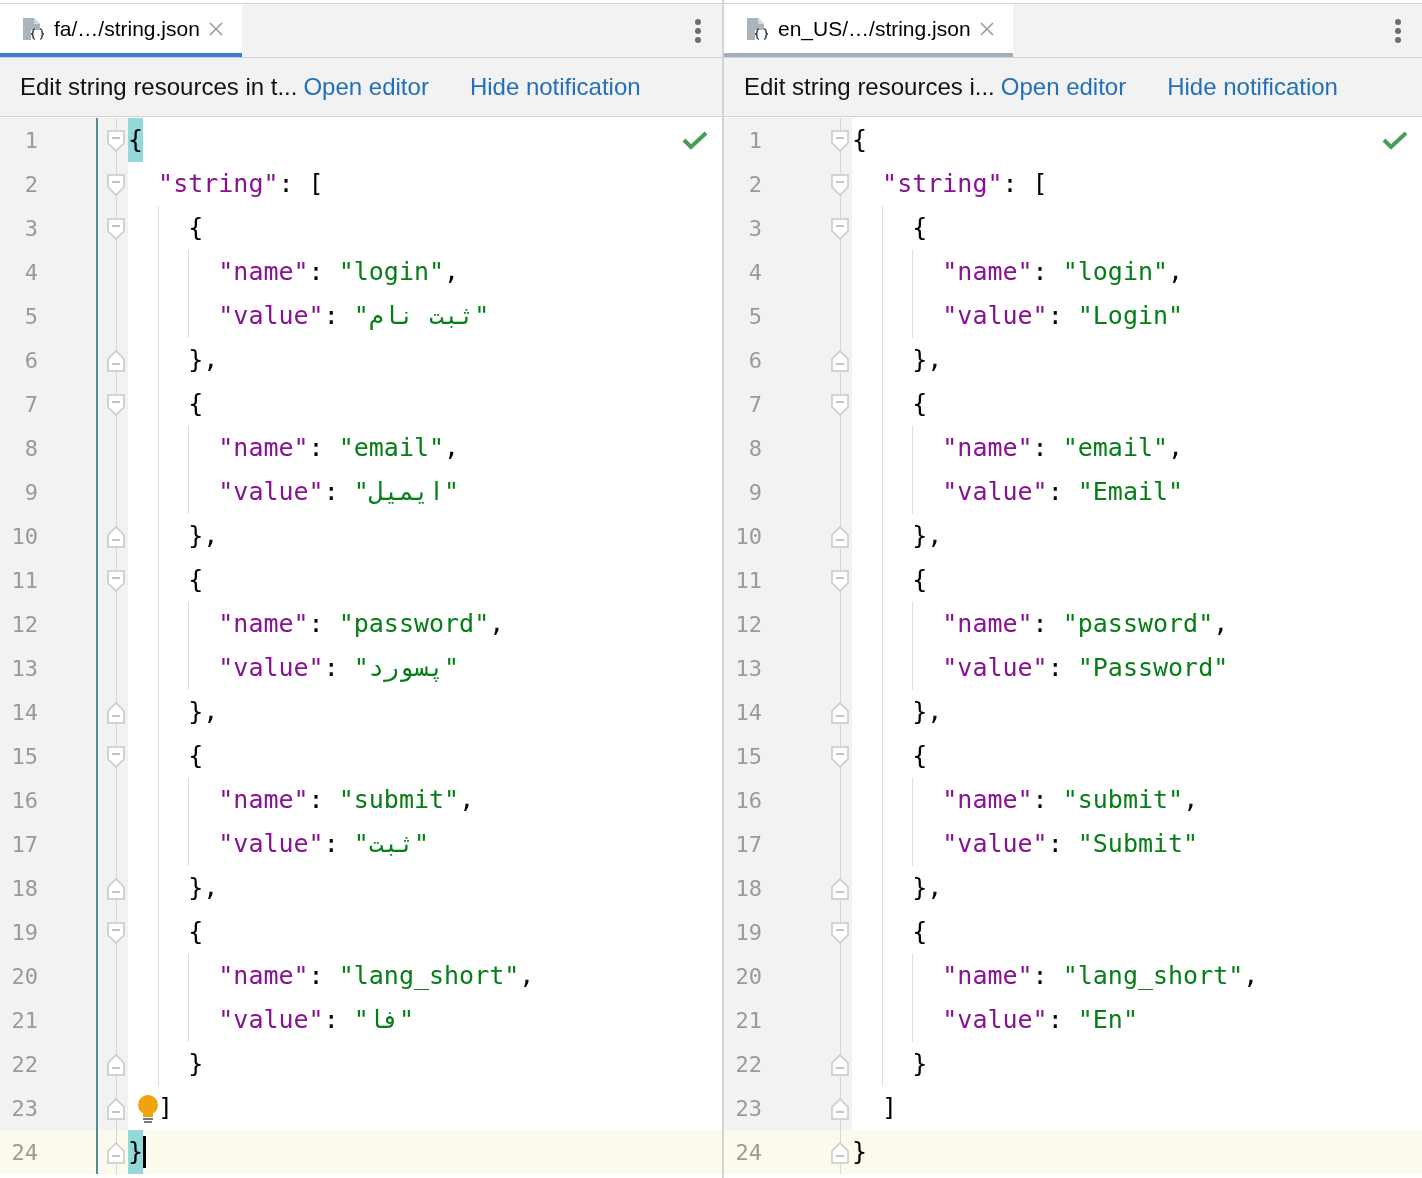 Image resolution: width=1422 pixels, height=1178 pixels. I want to click on line-number: 9, so click(754, 492).